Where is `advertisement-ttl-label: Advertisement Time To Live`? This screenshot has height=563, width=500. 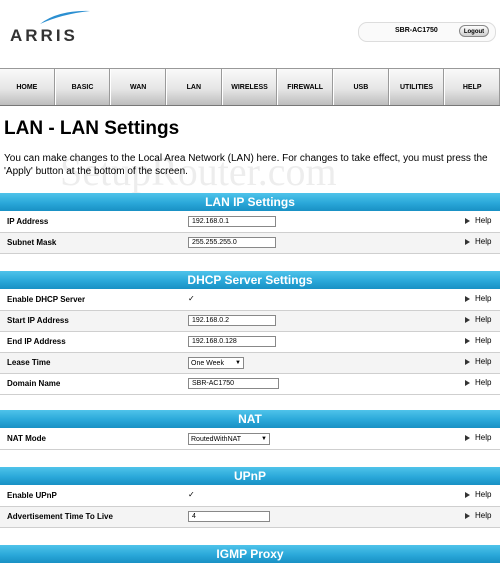
advertisement-ttl-label: Advertisement Time To Live is located at coordinates (60, 516).